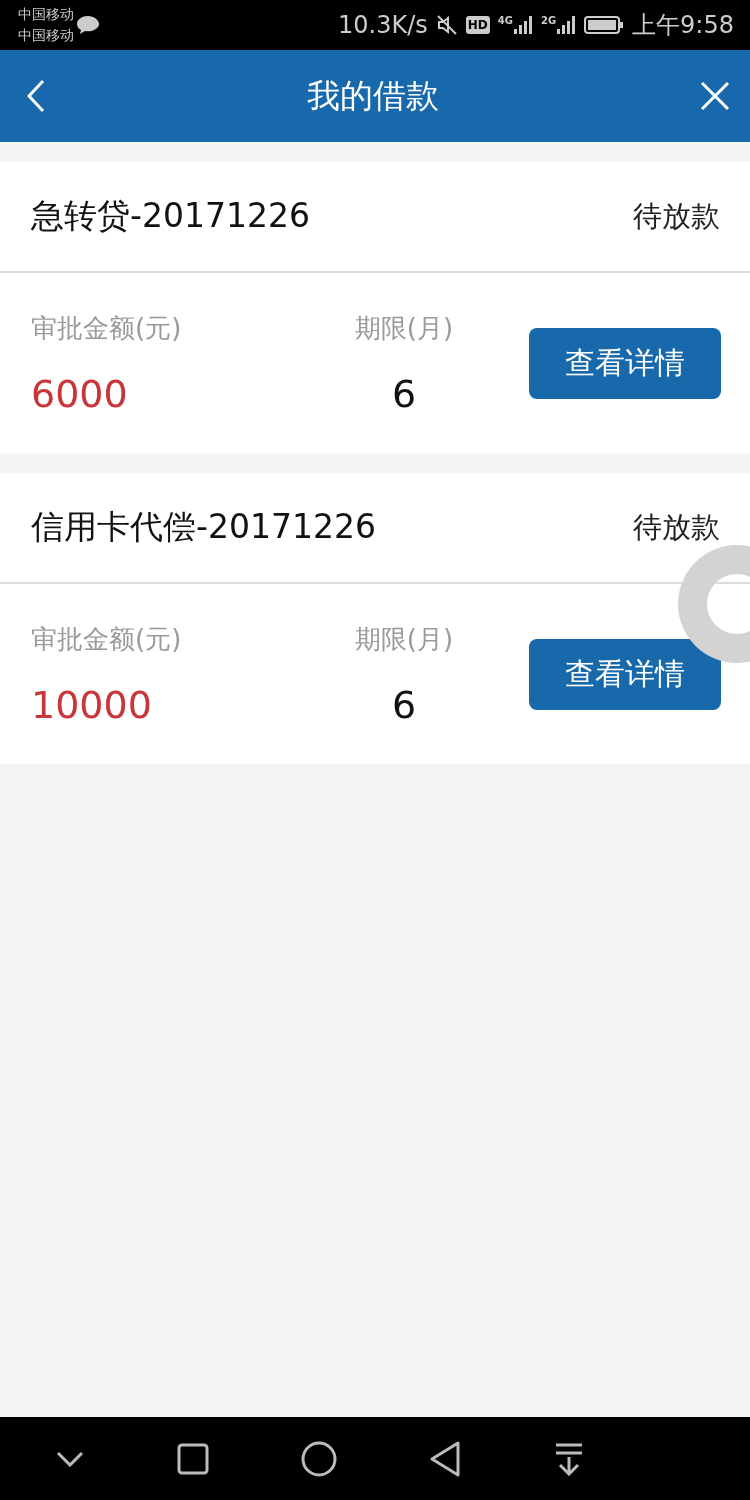 The height and width of the screenshot is (1500, 750). I want to click on hd-badge: HD, so click(477, 25).